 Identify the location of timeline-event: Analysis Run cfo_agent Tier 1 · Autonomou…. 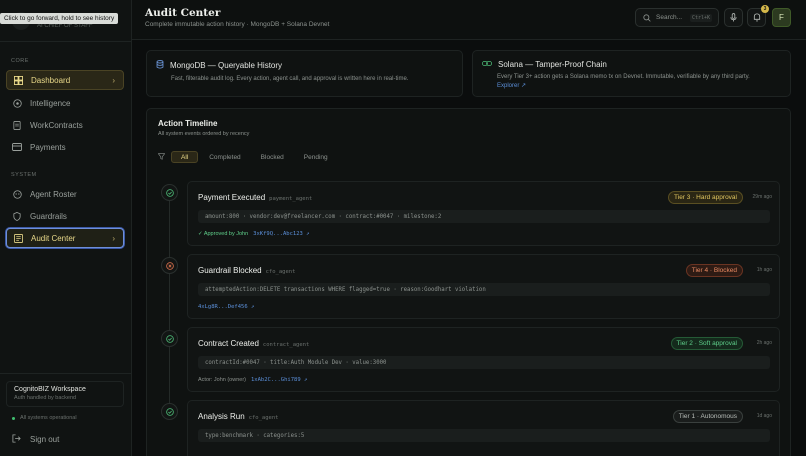
(483, 428).